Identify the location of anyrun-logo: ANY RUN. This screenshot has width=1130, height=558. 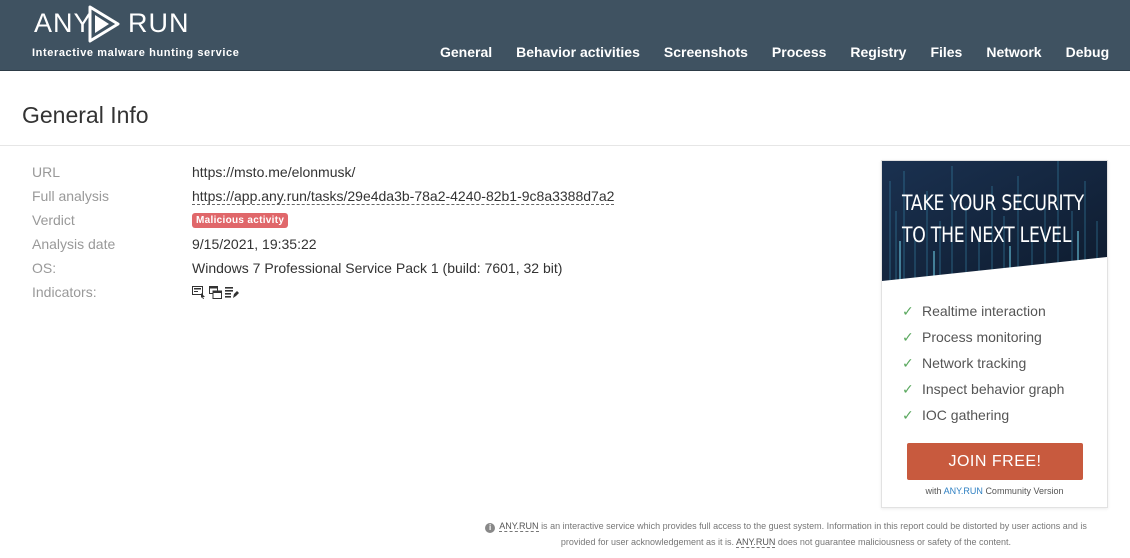
(110, 24).